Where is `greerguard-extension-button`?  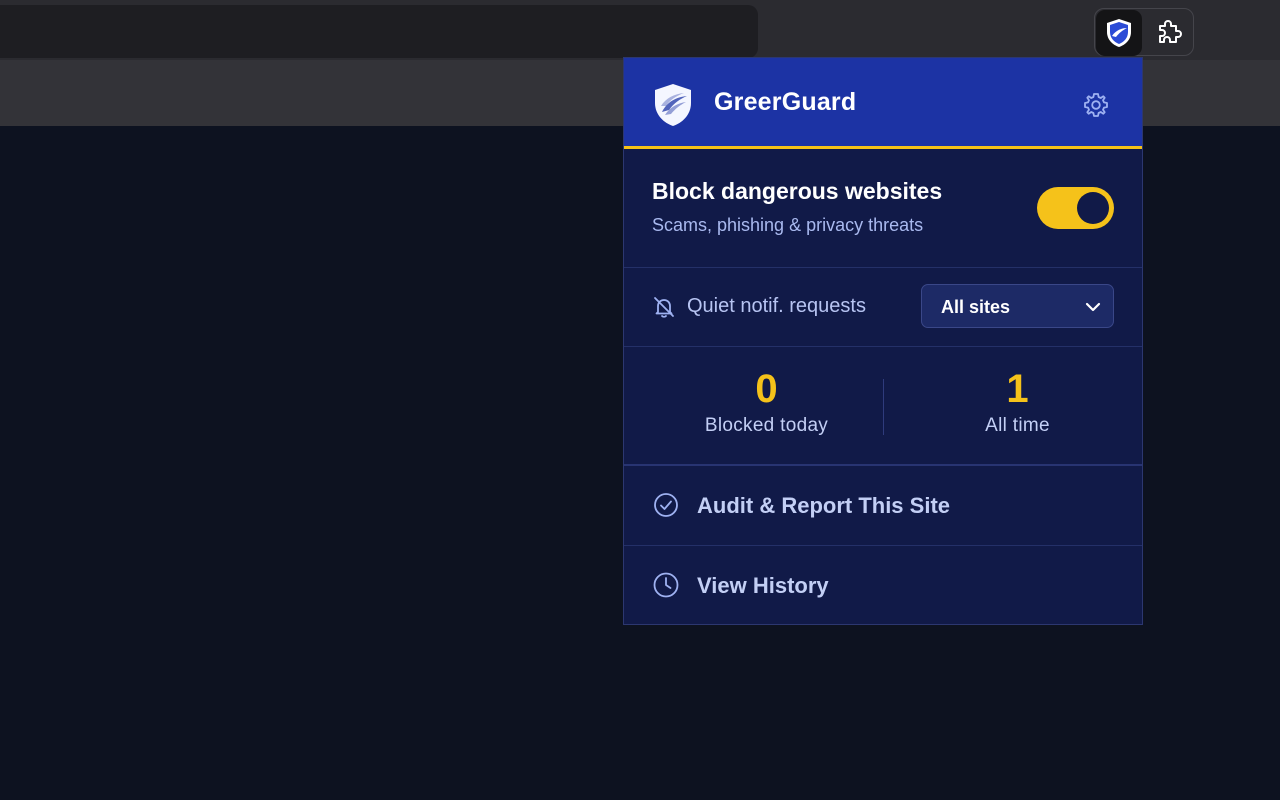 greerguard-extension-button is located at coordinates (1119, 33).